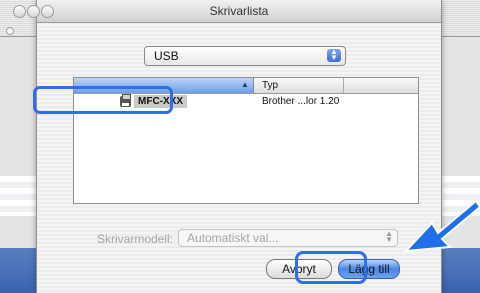 The height and width of the screenshot is (293, 480). What do you see at coordinates (270, 85) in the screenshot?
I see `column-header-type: Typ` at bounding box center [270, 85].